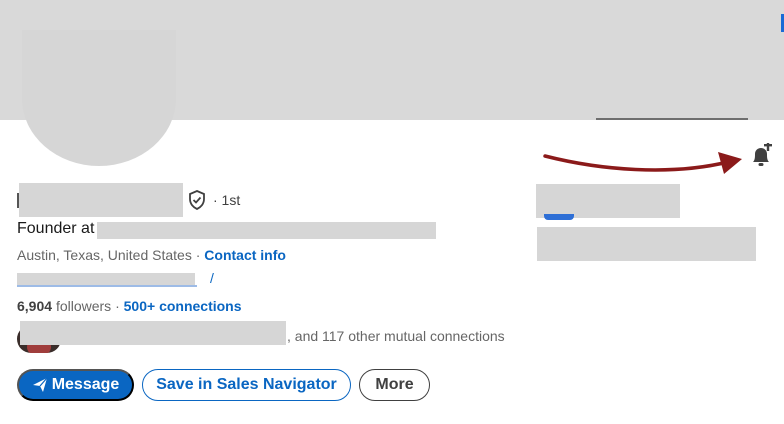 The height and width of the screenshot is (424, 784). Describe the element at coordinates (104, 255) in the screenshot. I see `location-text: Austin, Texas, United States` at that location.